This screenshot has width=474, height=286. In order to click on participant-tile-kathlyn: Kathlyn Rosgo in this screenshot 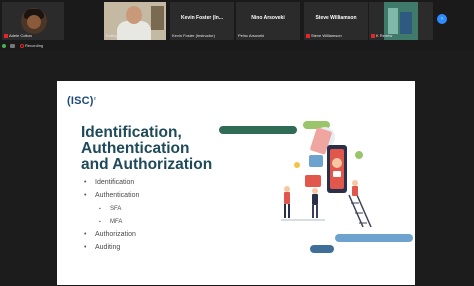, I will do `click(135, 21)`.